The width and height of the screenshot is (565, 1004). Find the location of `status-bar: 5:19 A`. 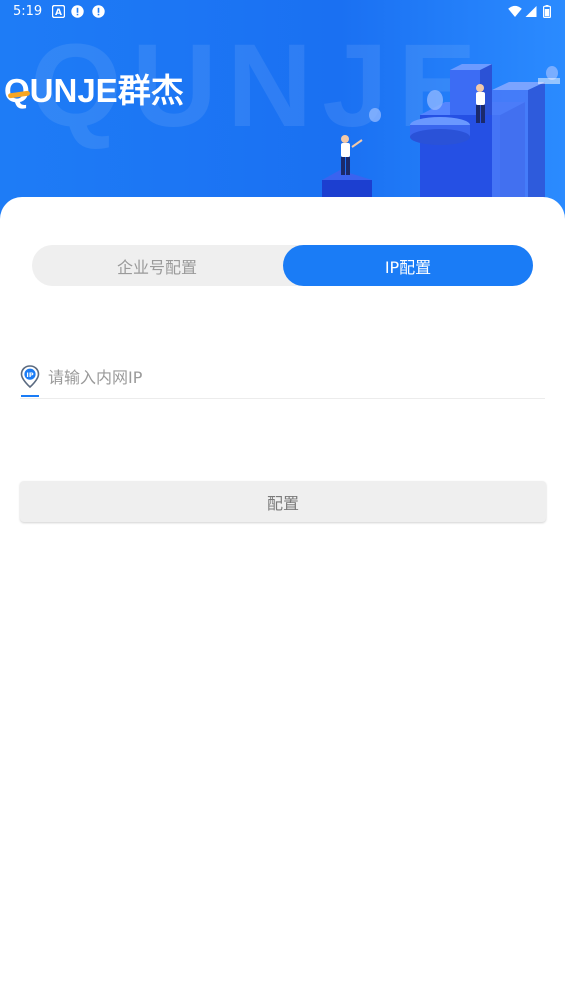

status-bar: 5:19 A is located at coordinates (282, 12).